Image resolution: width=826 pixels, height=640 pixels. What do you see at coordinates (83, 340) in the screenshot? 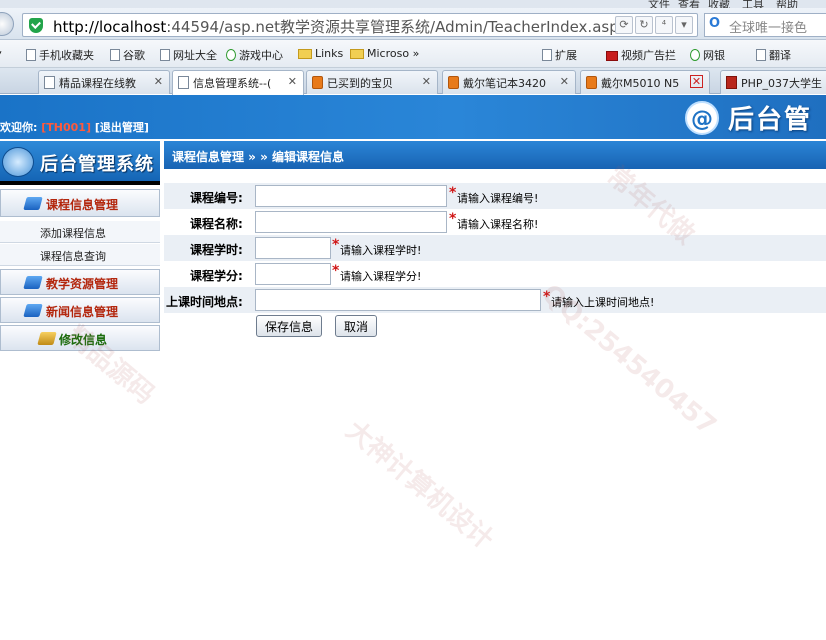
I see `section-label: 修改信息` at bounding box center [83, 340].